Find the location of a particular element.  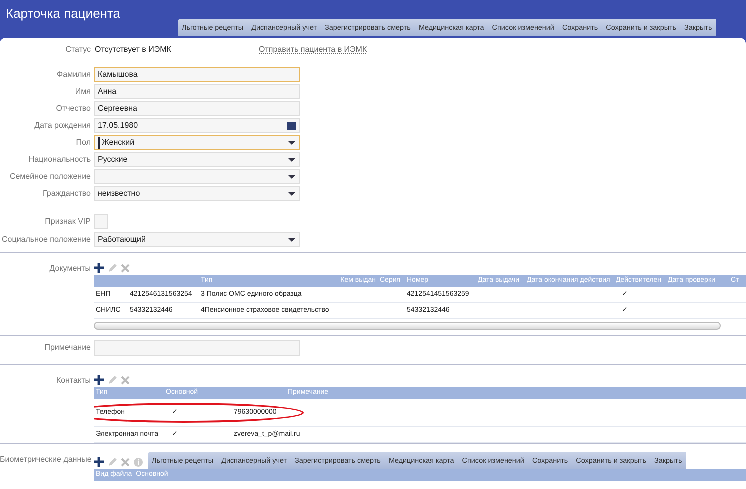

dropdown-field: Работающий is located at coordinates (197, 239).